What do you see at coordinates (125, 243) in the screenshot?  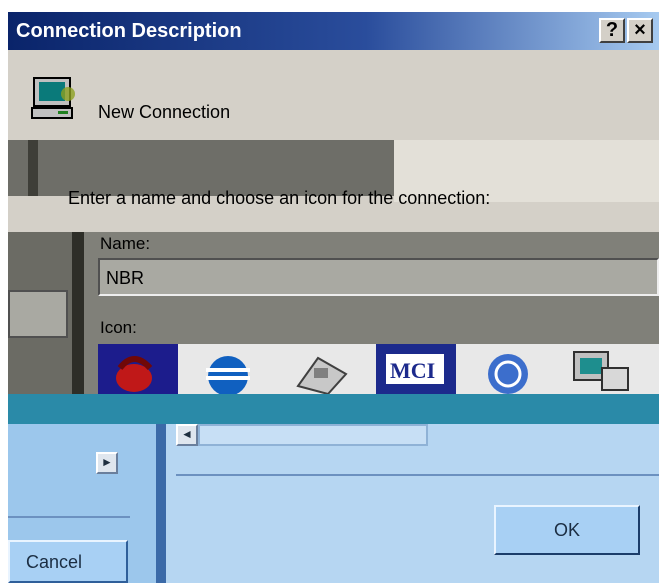 I see `name-label: Name:` at bounding box center [125, 243].